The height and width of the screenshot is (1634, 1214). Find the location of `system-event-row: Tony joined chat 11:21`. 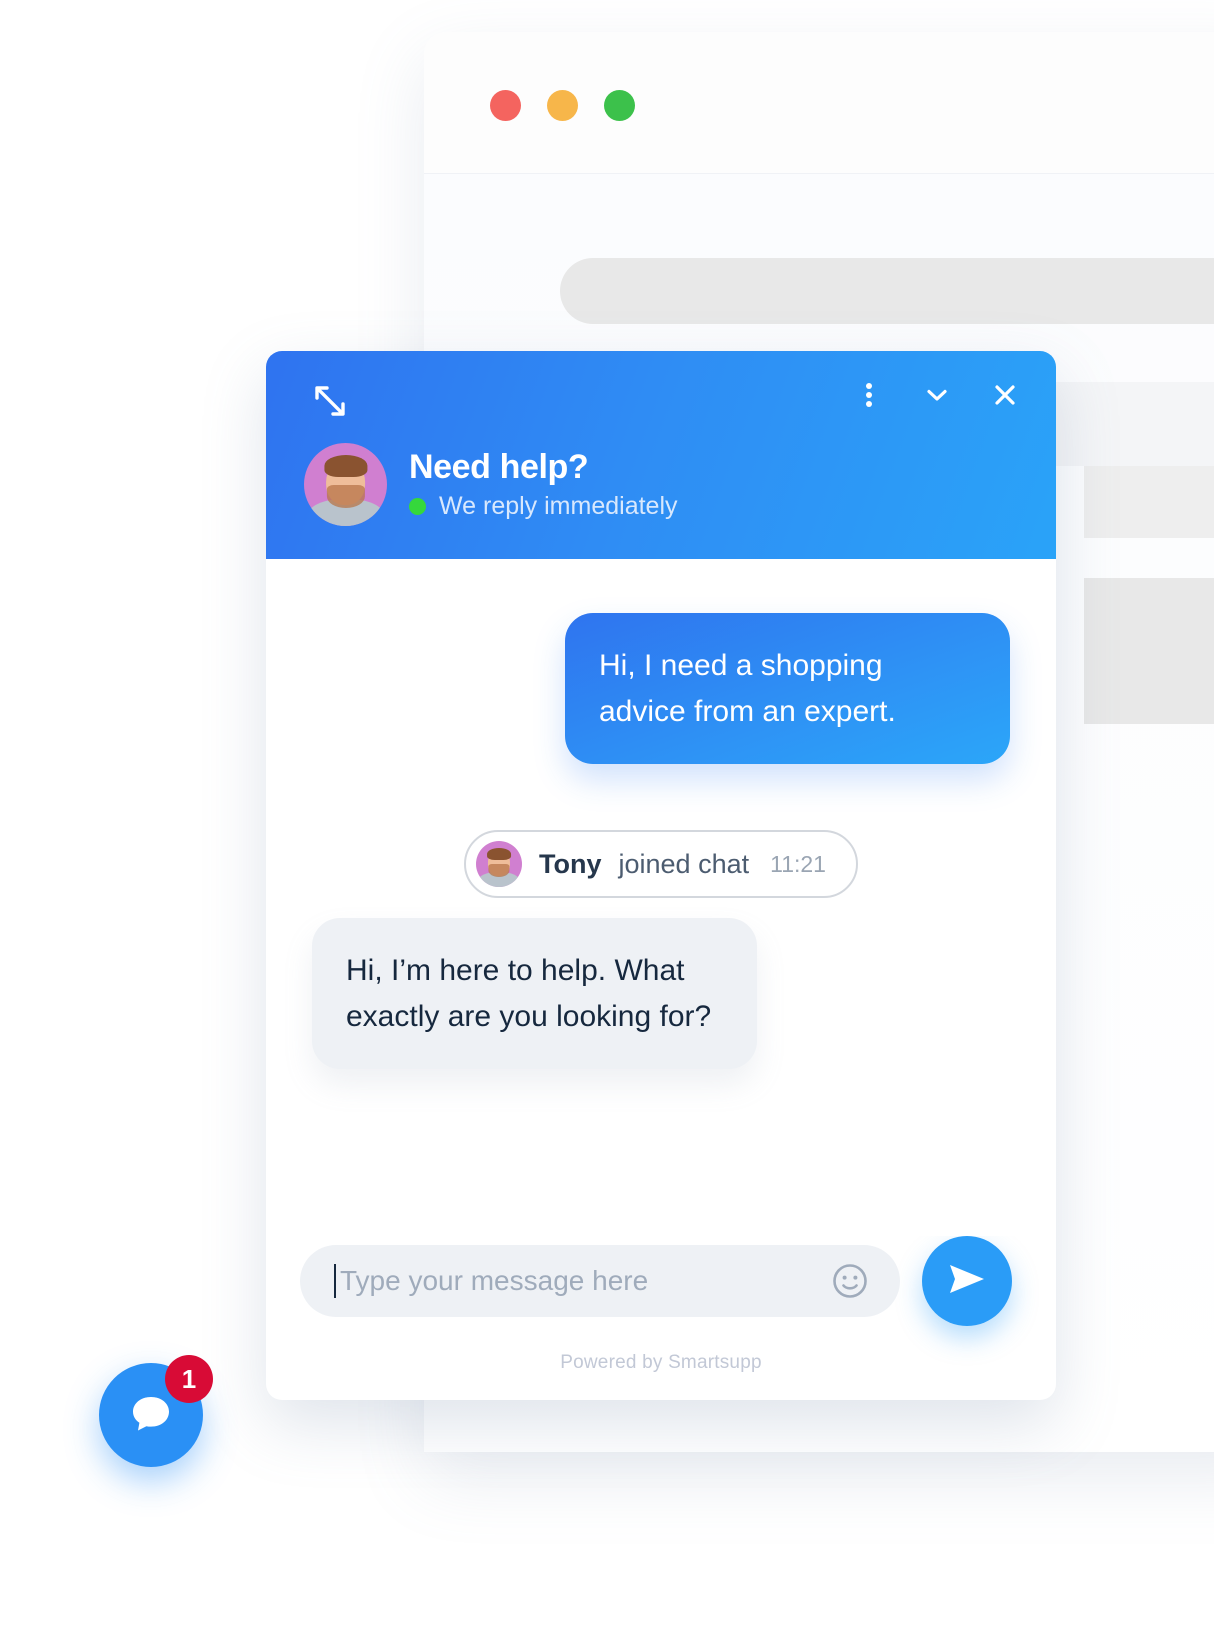

system-event-row: Tony joined chat 11:21 is located at coordinates (661, 864).